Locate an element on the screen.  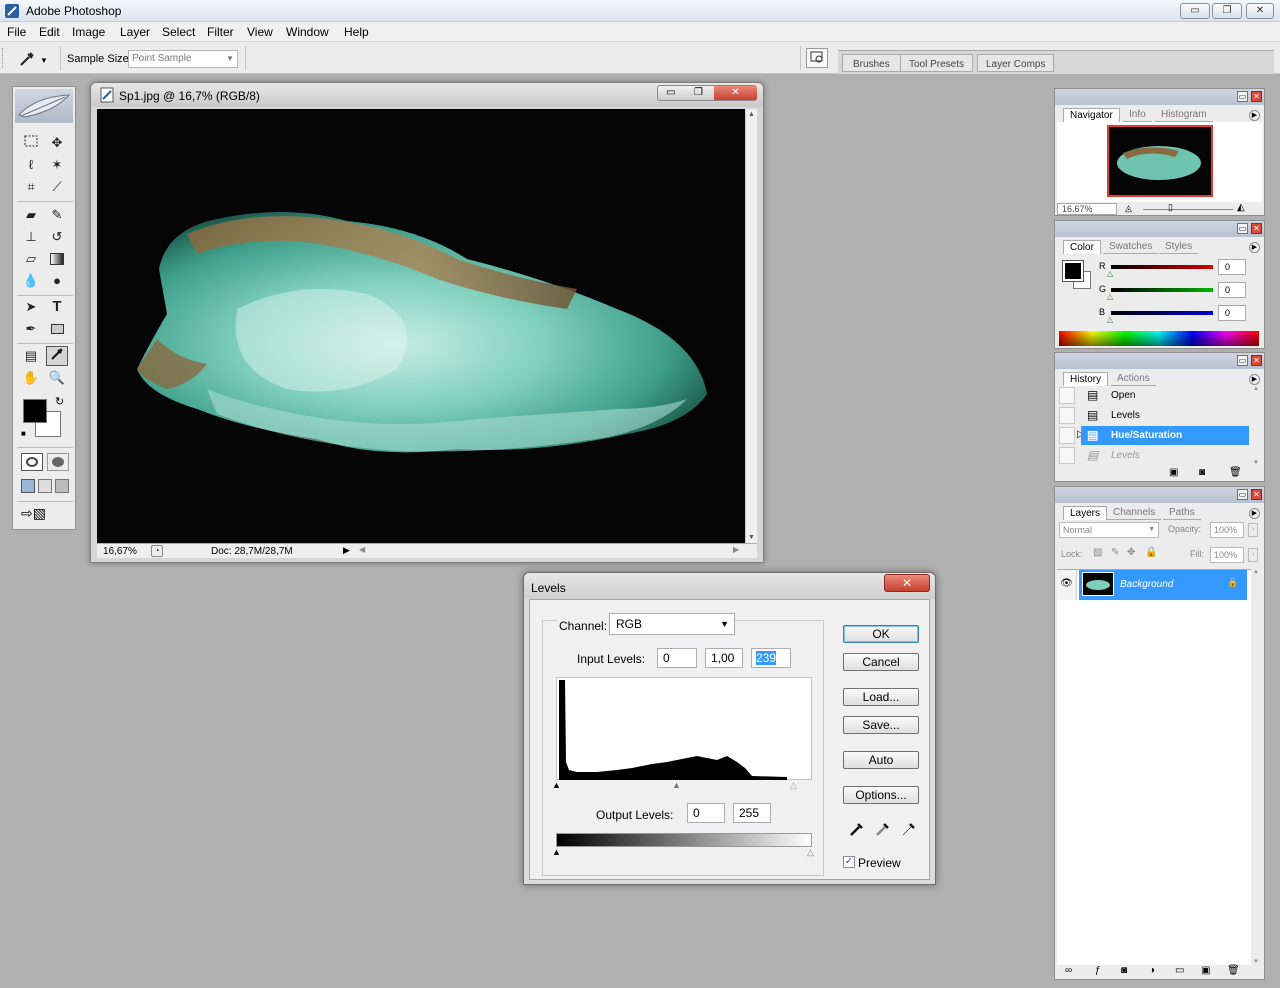
lock-all-icon: 🔒 is located at coordinates (1151, 552).